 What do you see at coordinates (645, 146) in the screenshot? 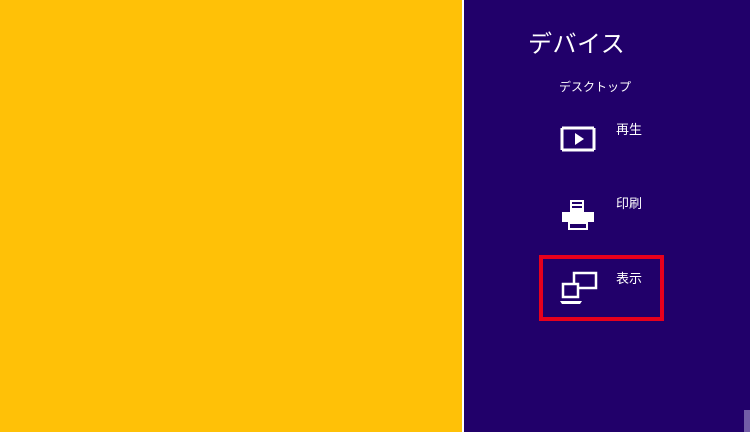
I see `device-item-play: 再生` at bounding box center [645, 146].